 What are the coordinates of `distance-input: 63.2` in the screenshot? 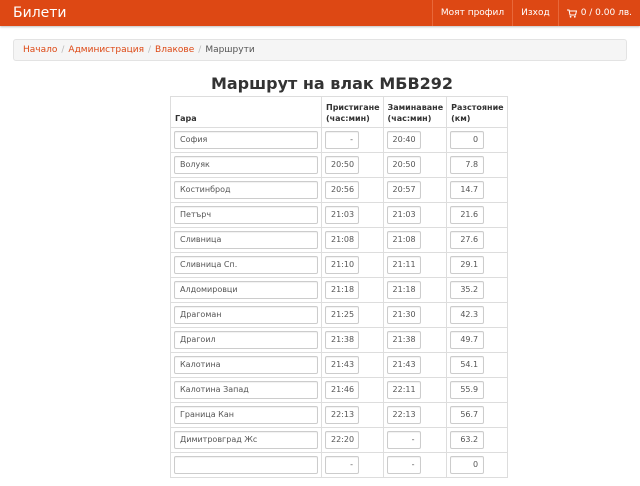 It's located at (467, 440).